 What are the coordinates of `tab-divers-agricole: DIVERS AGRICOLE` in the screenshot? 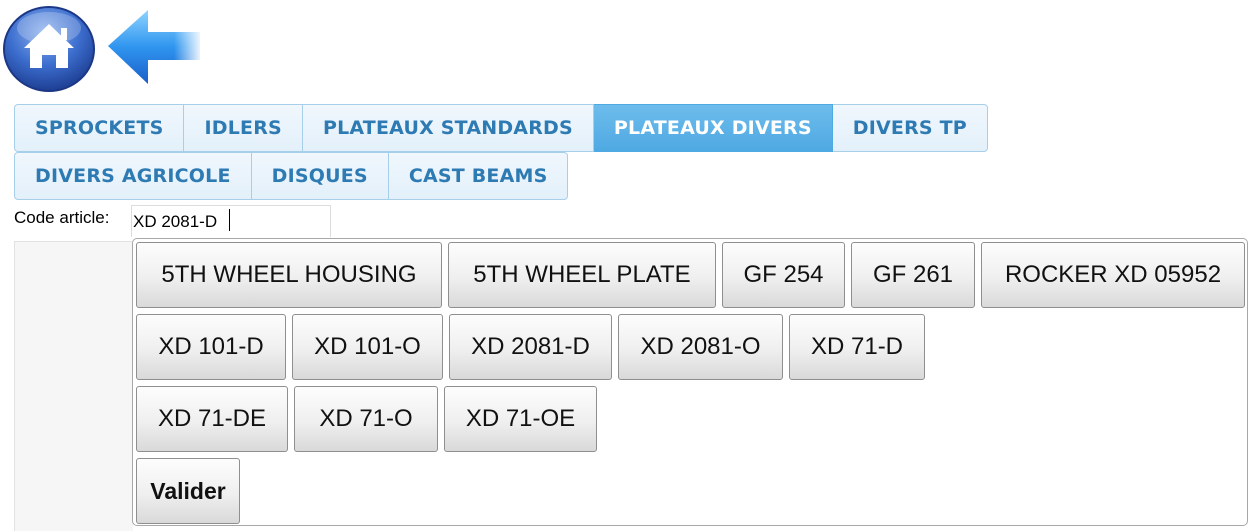 It's located at (133, 176).